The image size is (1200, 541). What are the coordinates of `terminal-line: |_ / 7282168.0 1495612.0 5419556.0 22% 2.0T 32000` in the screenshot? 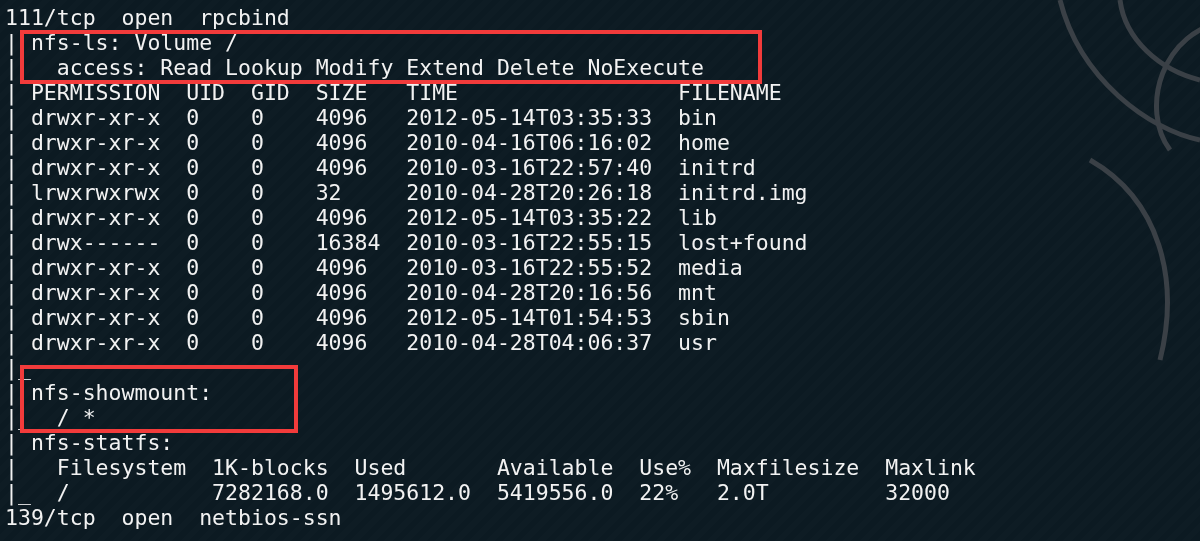 It's located at (477, 492).